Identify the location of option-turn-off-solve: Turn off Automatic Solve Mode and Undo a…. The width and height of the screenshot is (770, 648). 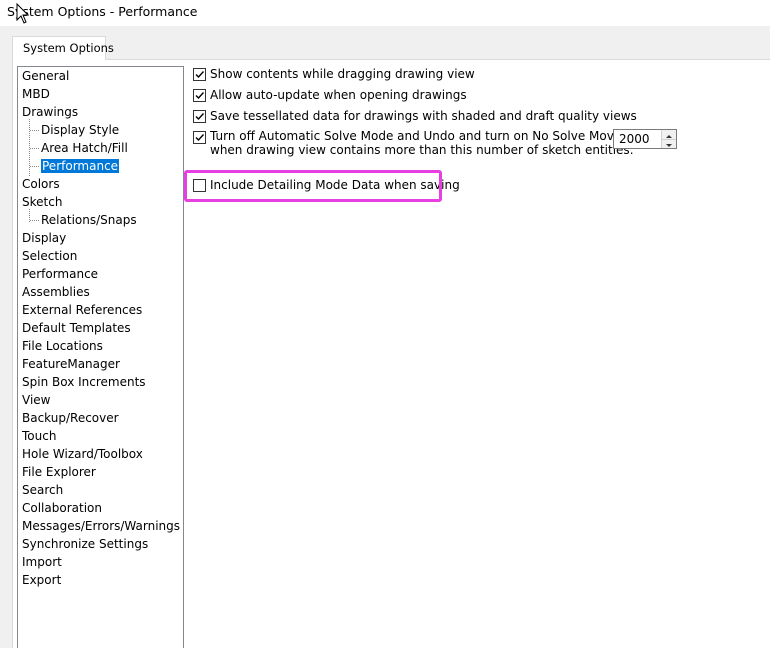
(413, 144).